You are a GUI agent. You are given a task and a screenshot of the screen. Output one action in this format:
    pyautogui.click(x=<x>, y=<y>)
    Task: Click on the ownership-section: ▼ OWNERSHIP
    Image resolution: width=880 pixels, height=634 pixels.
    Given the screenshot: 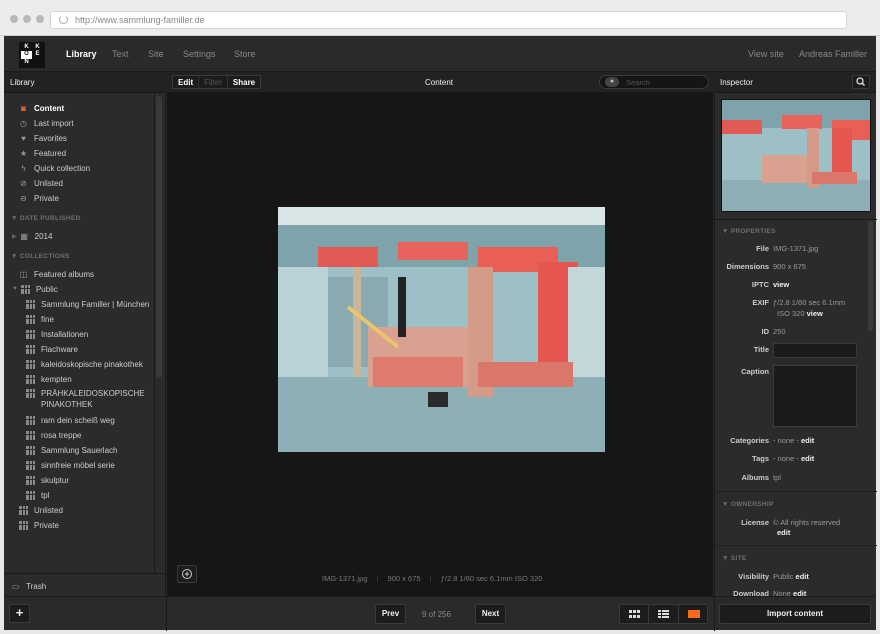 What is the action you would take?
    pyautogui.click(x=748, y=504)
    